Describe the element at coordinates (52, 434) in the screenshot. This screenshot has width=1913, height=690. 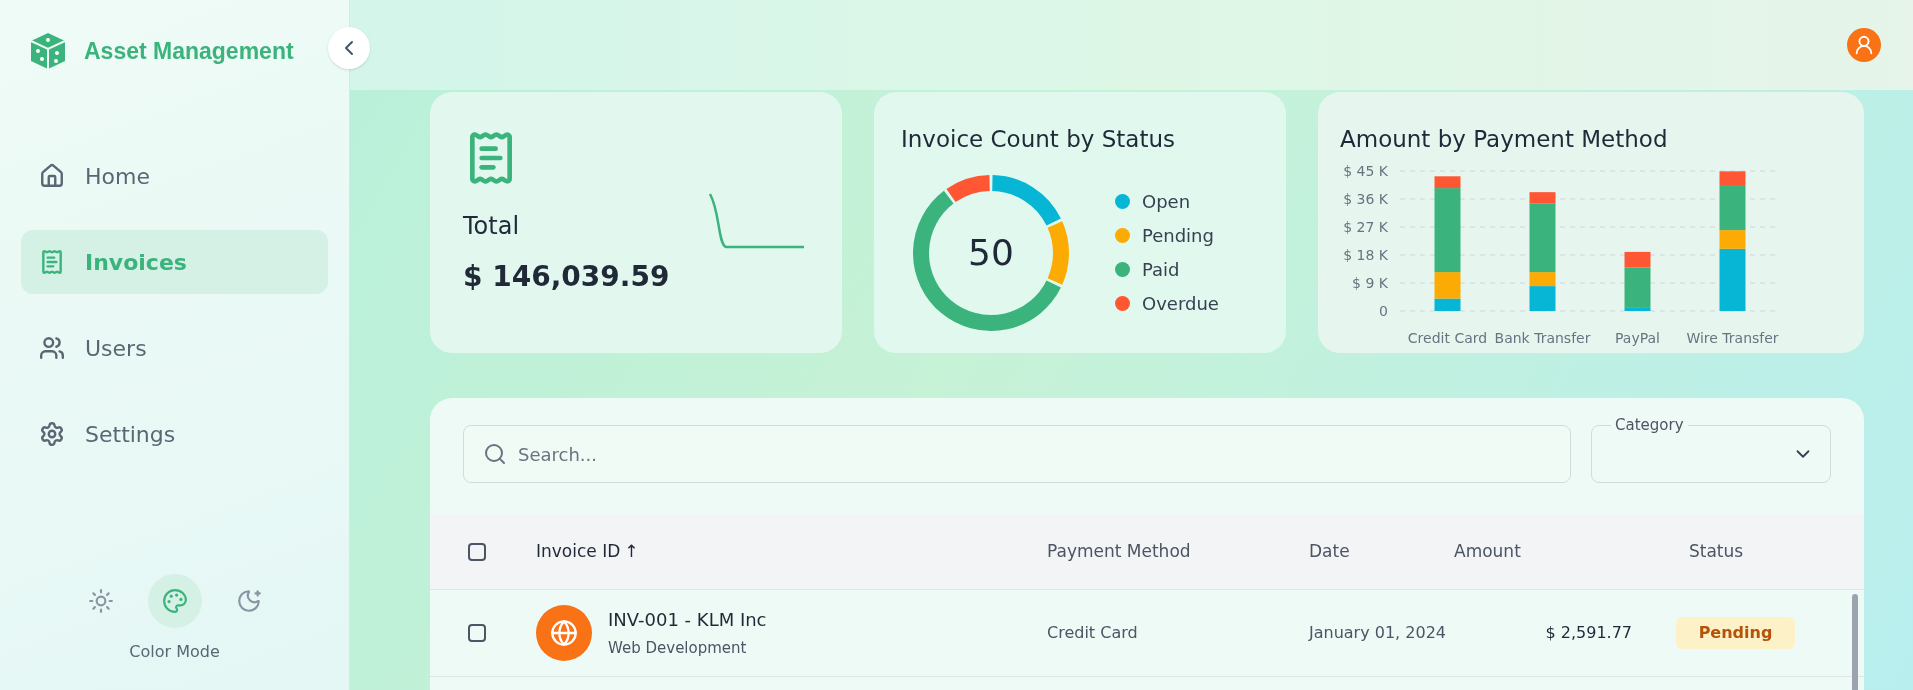
I see `settings-icon` at that location.